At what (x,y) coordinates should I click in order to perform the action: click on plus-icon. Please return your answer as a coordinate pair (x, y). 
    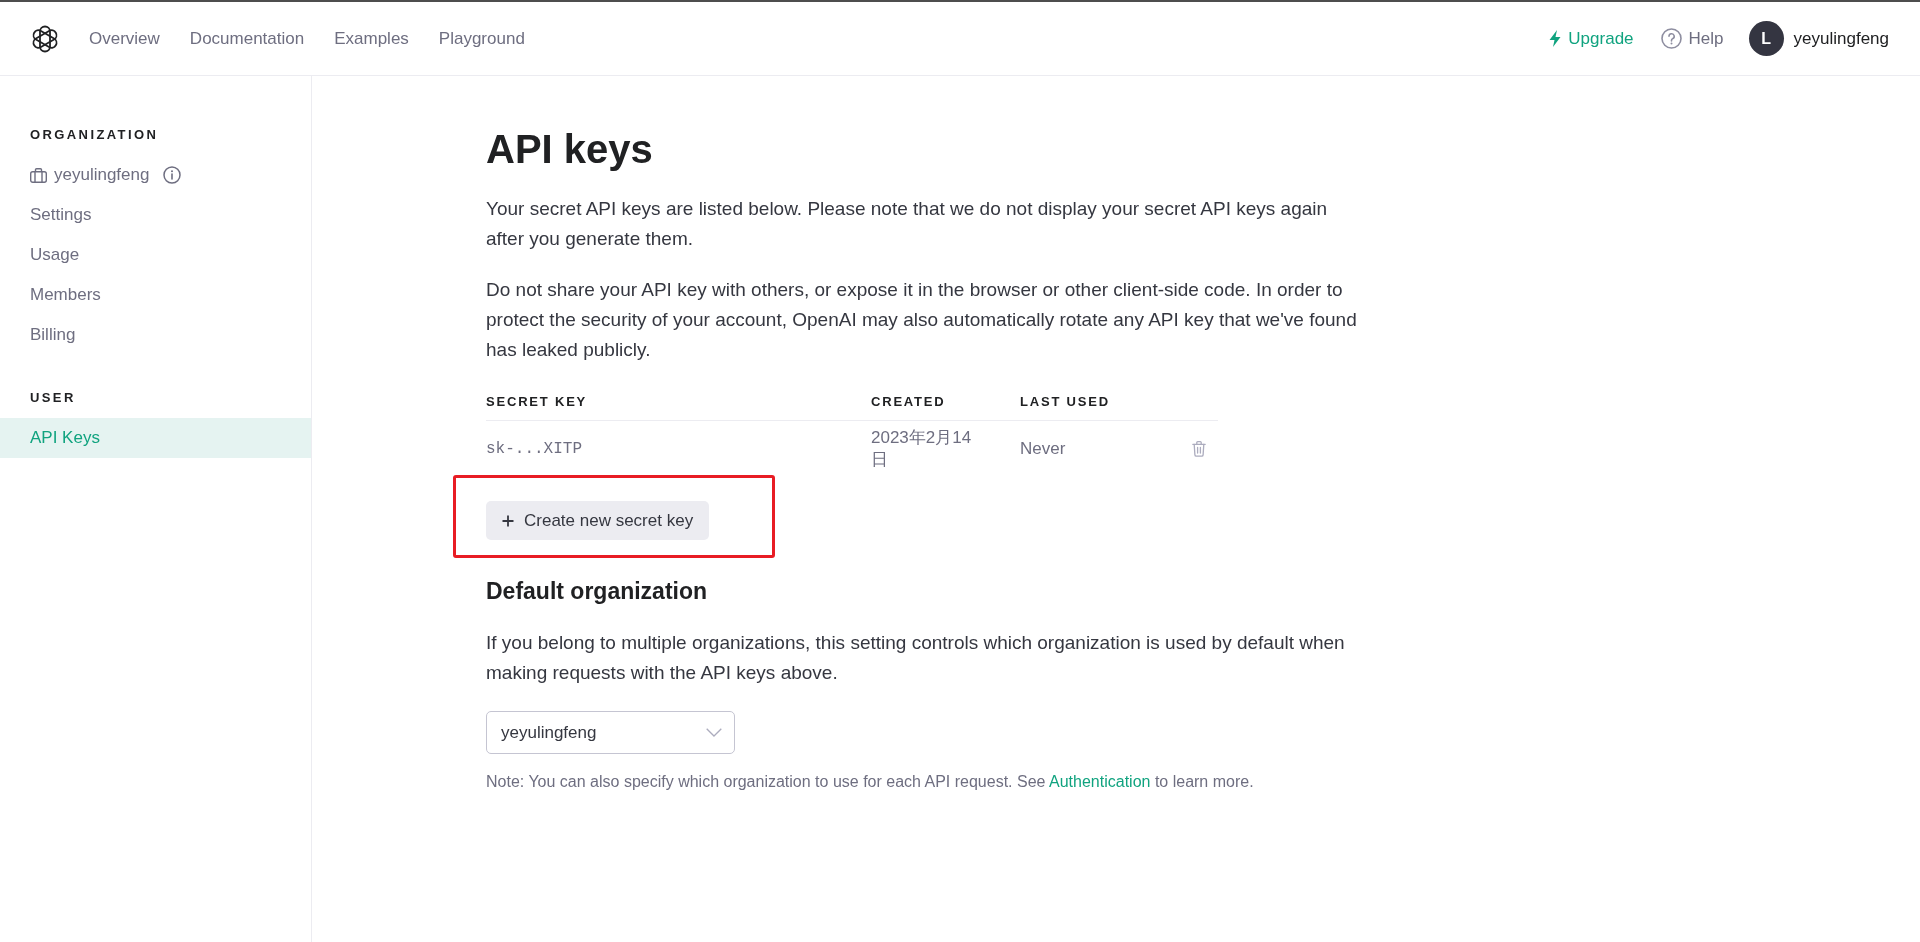
    Looking at the image, I should click on (508, 520).